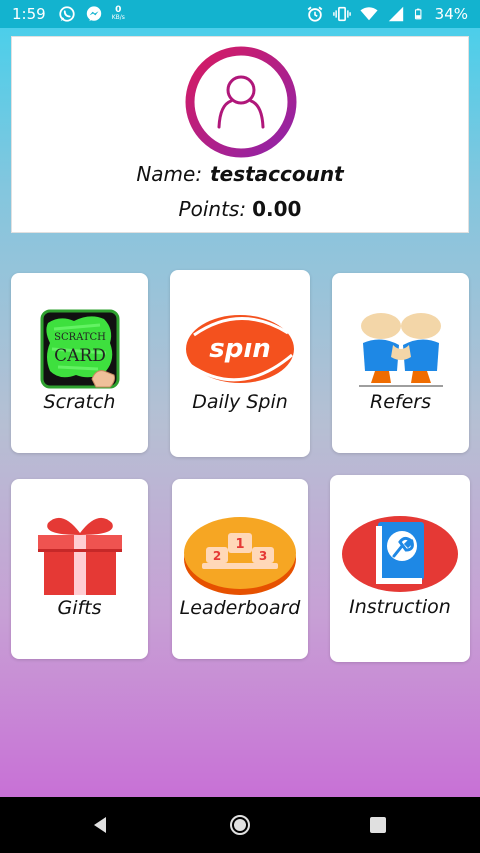 This screenshot has height=853, width=480. I want to click on profile-points: Points: 0.00, so click(240, 209).